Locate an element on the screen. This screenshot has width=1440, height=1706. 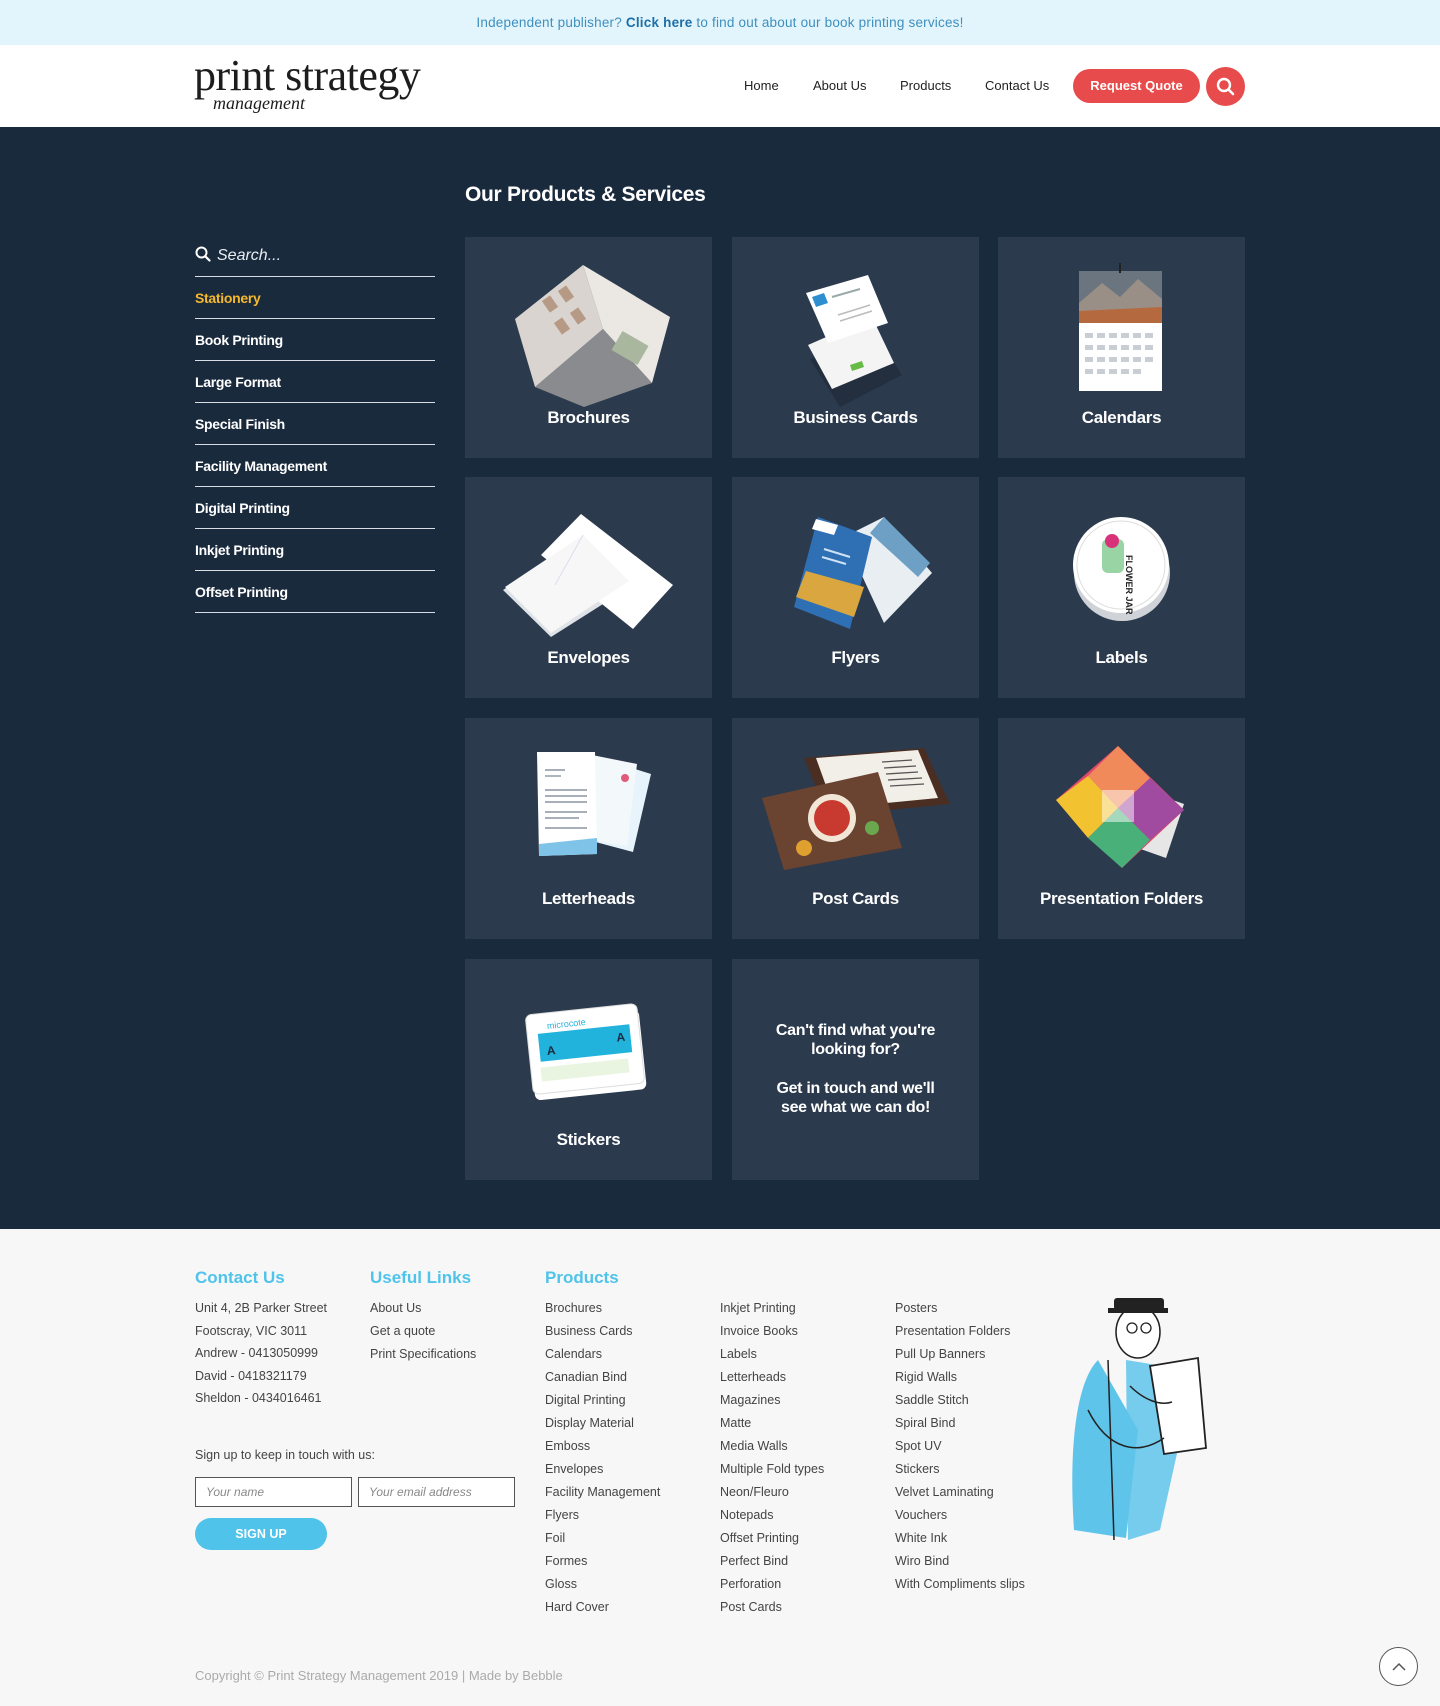
nav-products: Products is located at coordinates (925, 86).